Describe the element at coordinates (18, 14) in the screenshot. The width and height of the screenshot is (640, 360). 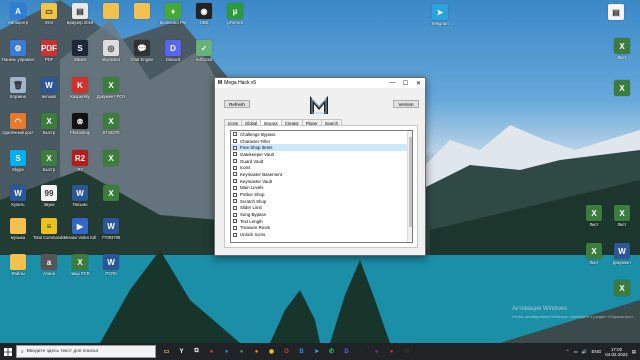
I see `desktop-icon-autocenter: А Автоцентр` at that location.